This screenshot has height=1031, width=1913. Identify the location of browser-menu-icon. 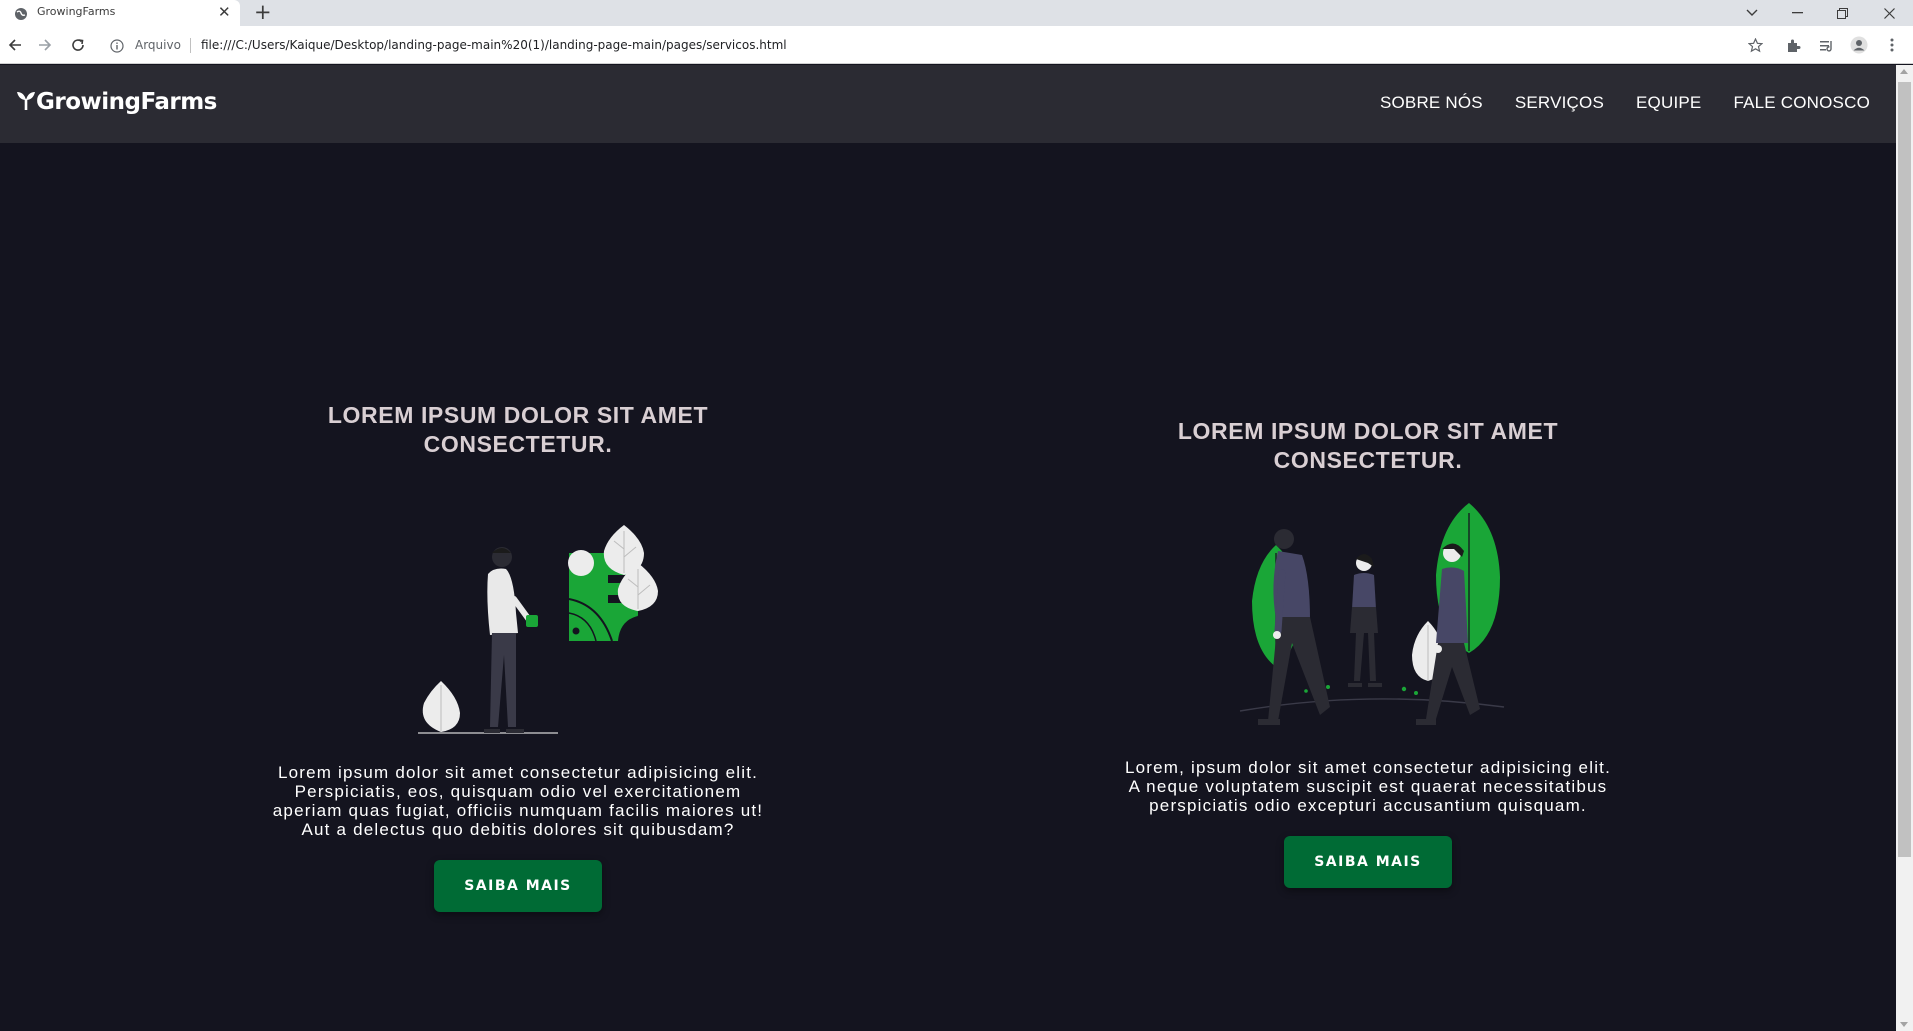
(1892, 45).